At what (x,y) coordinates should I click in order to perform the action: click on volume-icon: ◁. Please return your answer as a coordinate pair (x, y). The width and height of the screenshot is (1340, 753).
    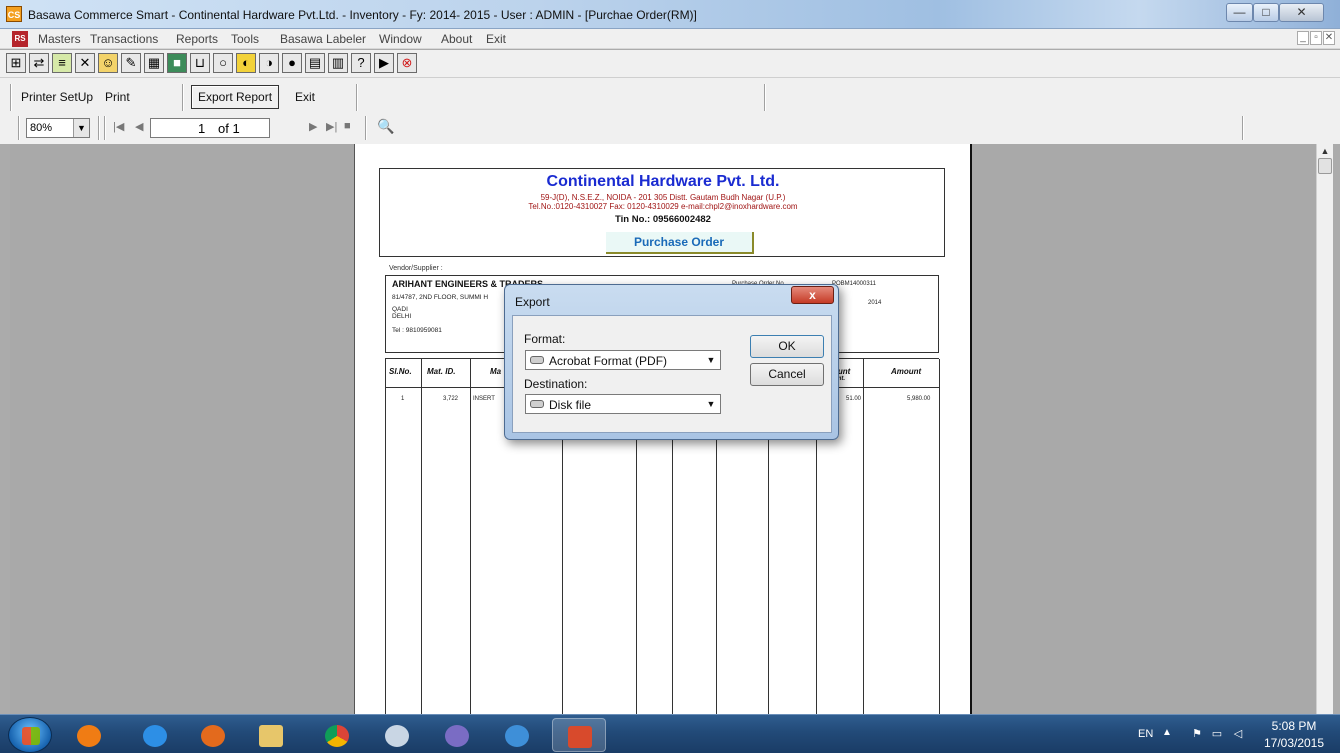
    Looking at the image, I should click on (1238, 734).